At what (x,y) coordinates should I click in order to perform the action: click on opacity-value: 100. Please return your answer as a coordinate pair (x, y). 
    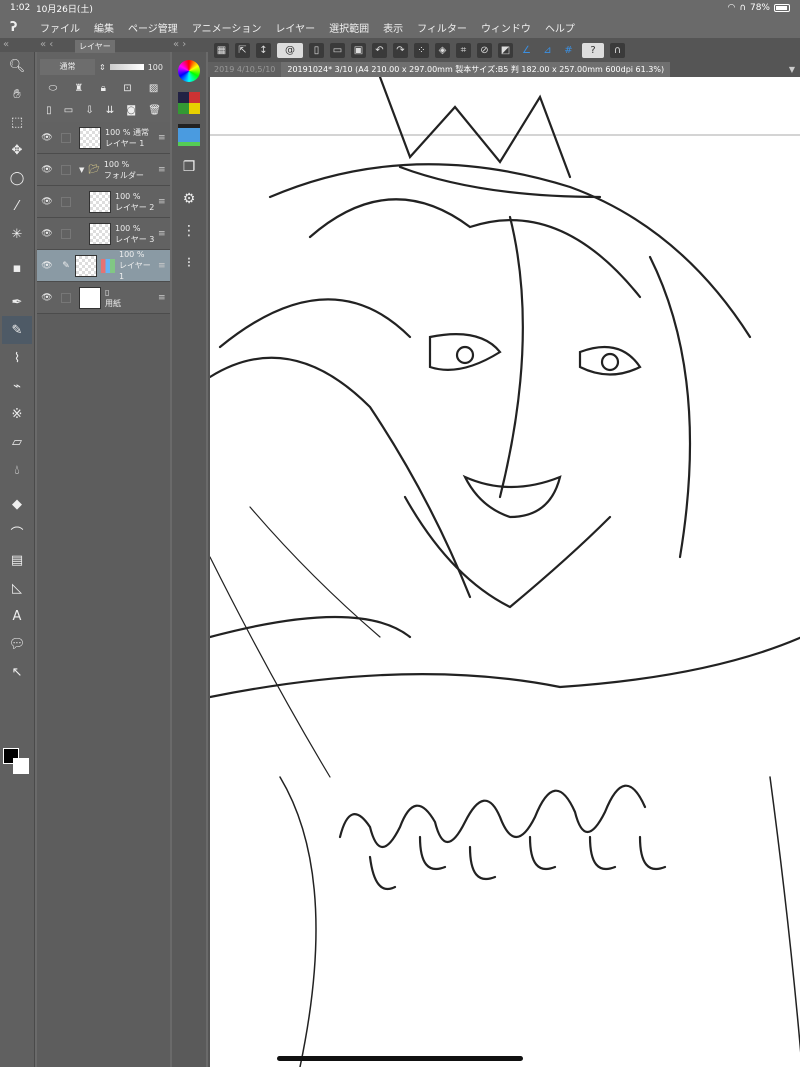
    Looking at the image, I should click on (155, 67).